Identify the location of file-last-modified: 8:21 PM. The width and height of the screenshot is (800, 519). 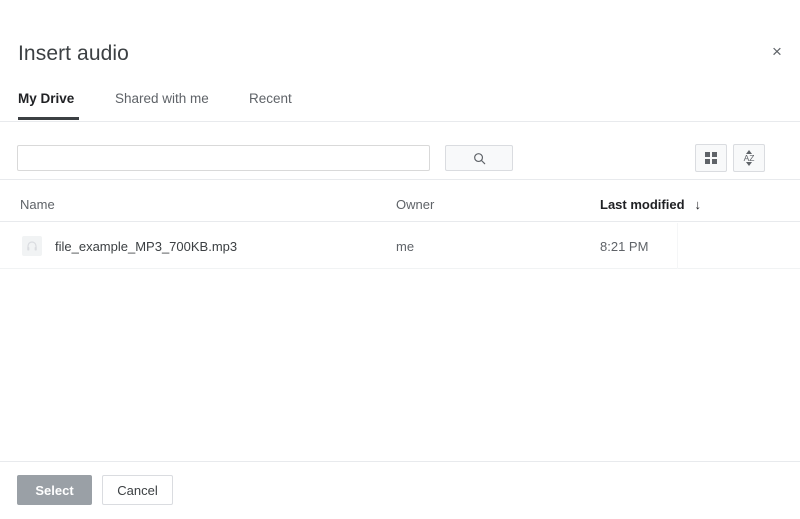
(624, 246).